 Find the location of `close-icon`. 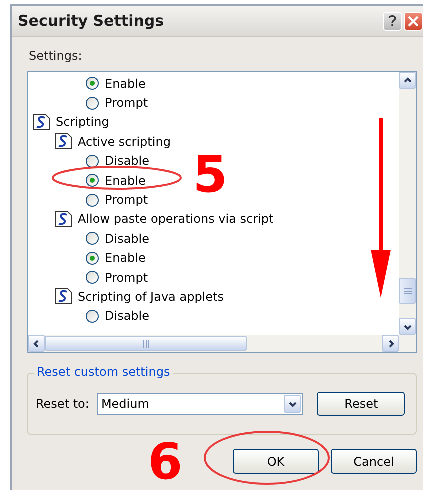

close-icon is located at coordinates (413, 21).